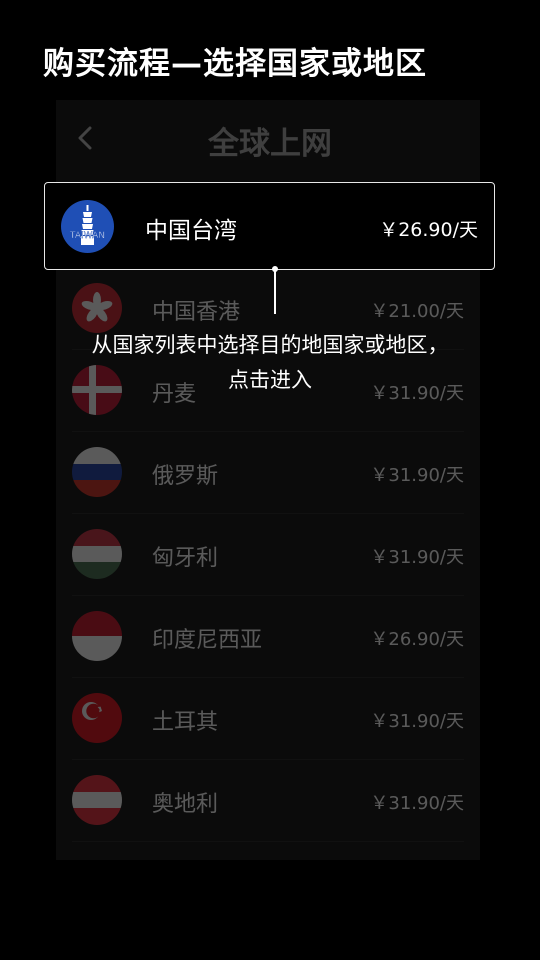 Image resolution: width=540 pixels, height=960 pixels. I want to click on hong-kong-flag-icon, so click(97, 308).